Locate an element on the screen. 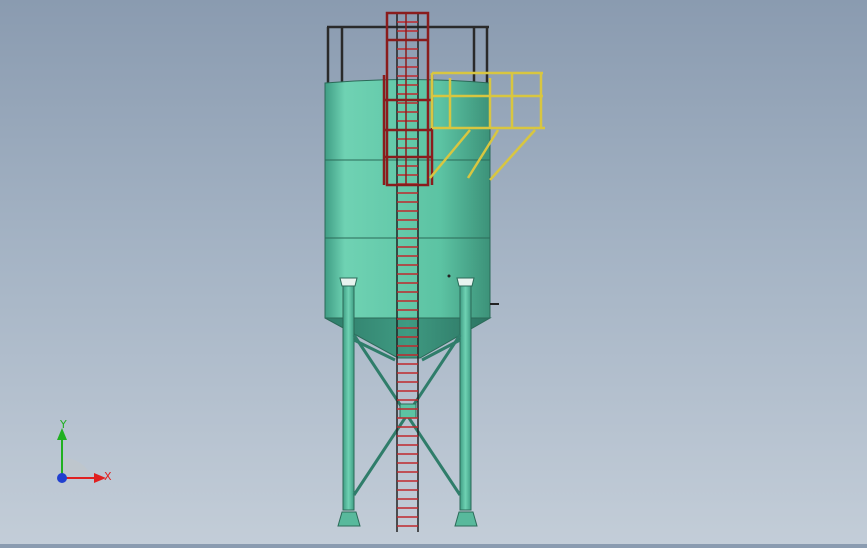  top-railing is located at coordinates (407, 54).